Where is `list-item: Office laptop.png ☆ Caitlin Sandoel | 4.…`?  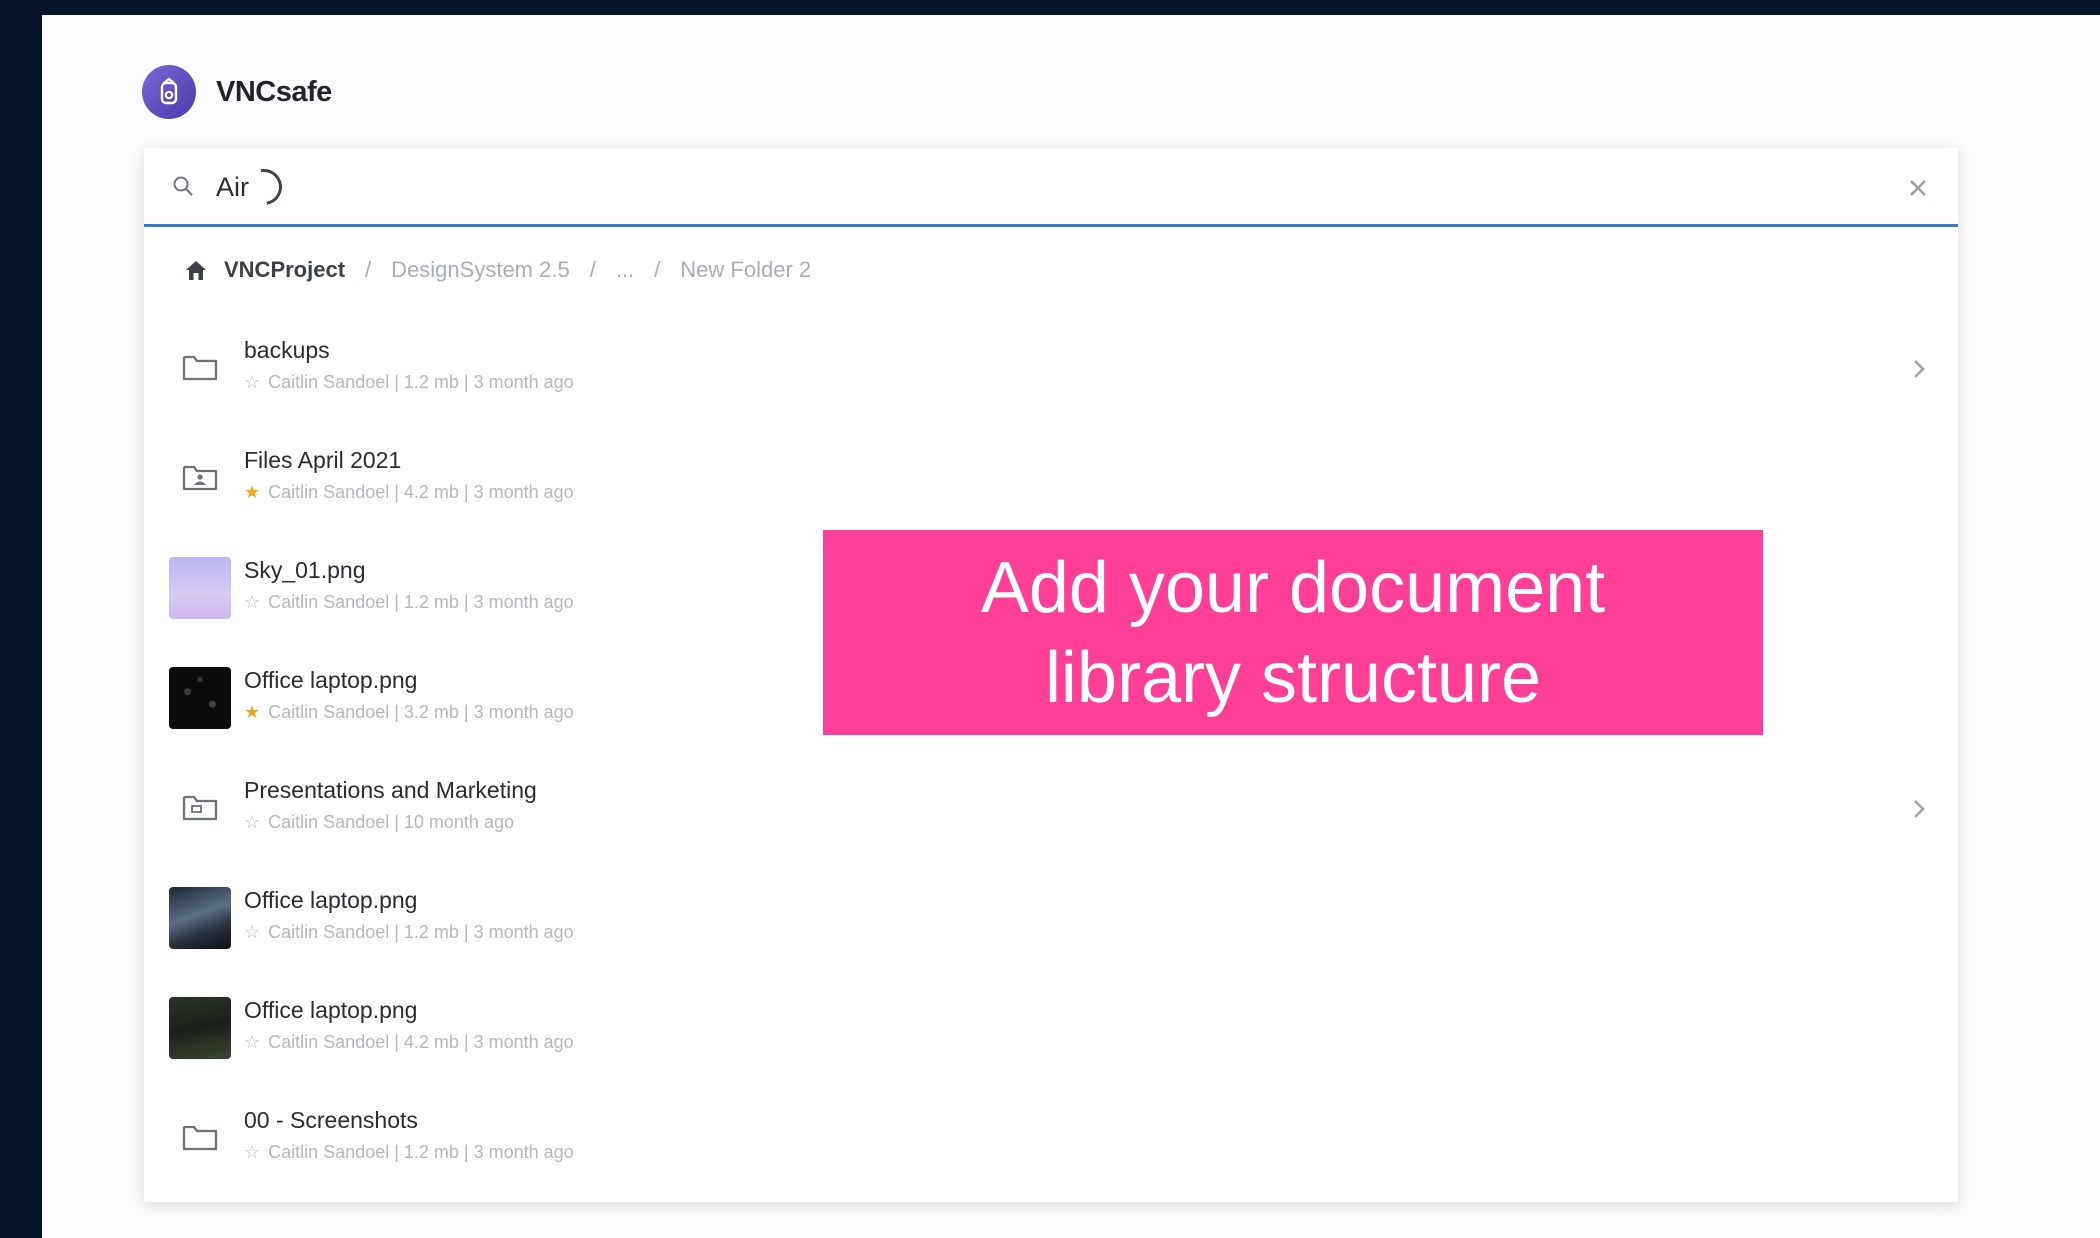
list-item: Office laptop.png ☆ Caitlin Sandoel | 4.… is located at coordinates (1051, 1030).